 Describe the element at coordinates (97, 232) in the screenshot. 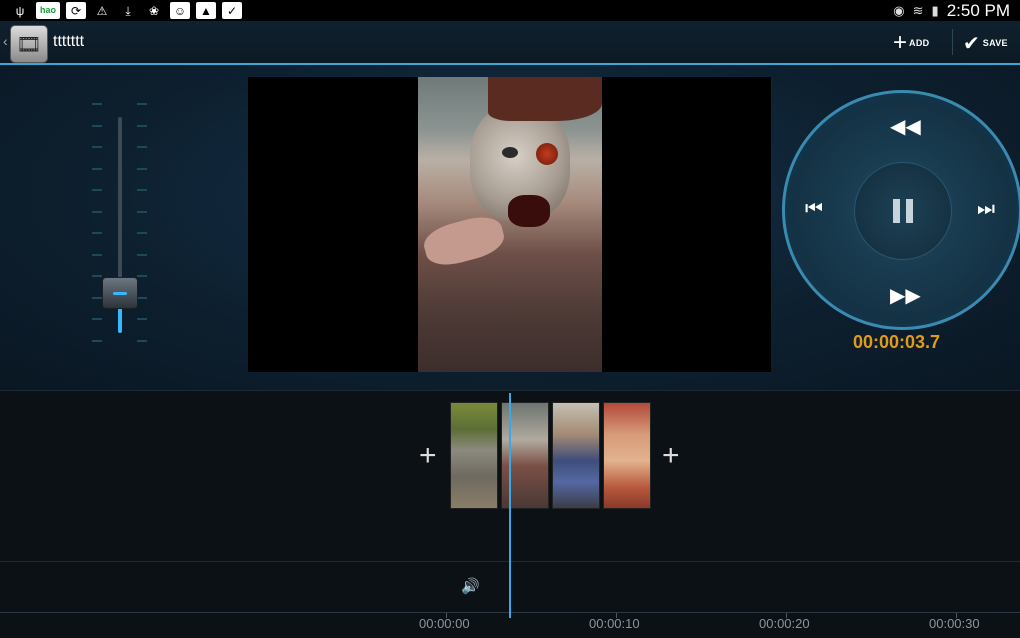

I see `slider-ticks-left` at that location.